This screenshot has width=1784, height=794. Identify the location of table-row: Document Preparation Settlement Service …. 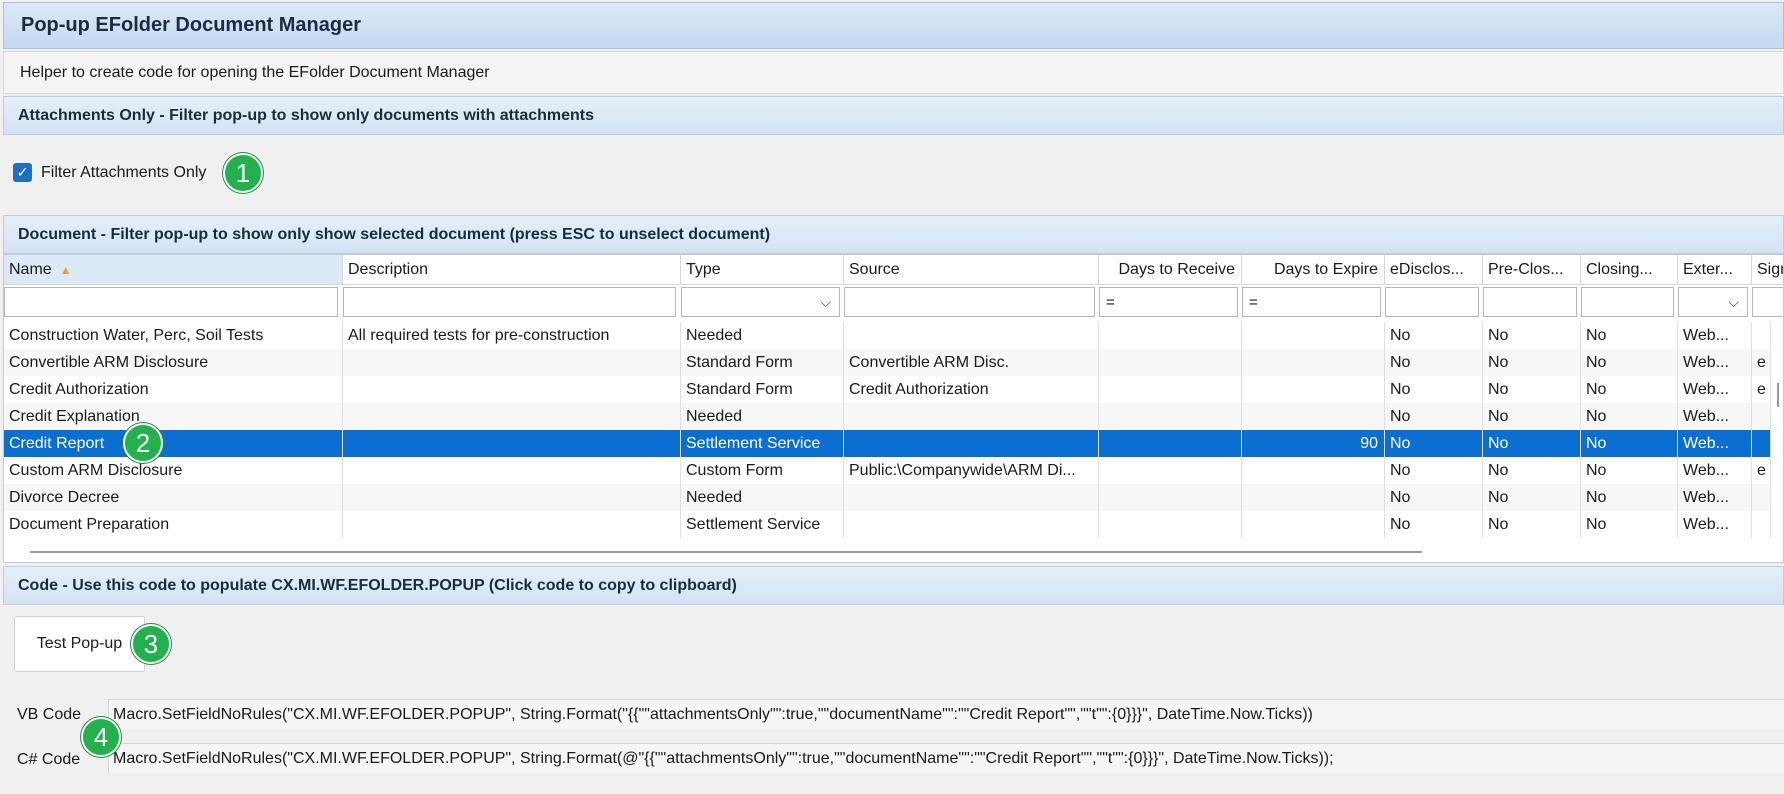
(887, 524).